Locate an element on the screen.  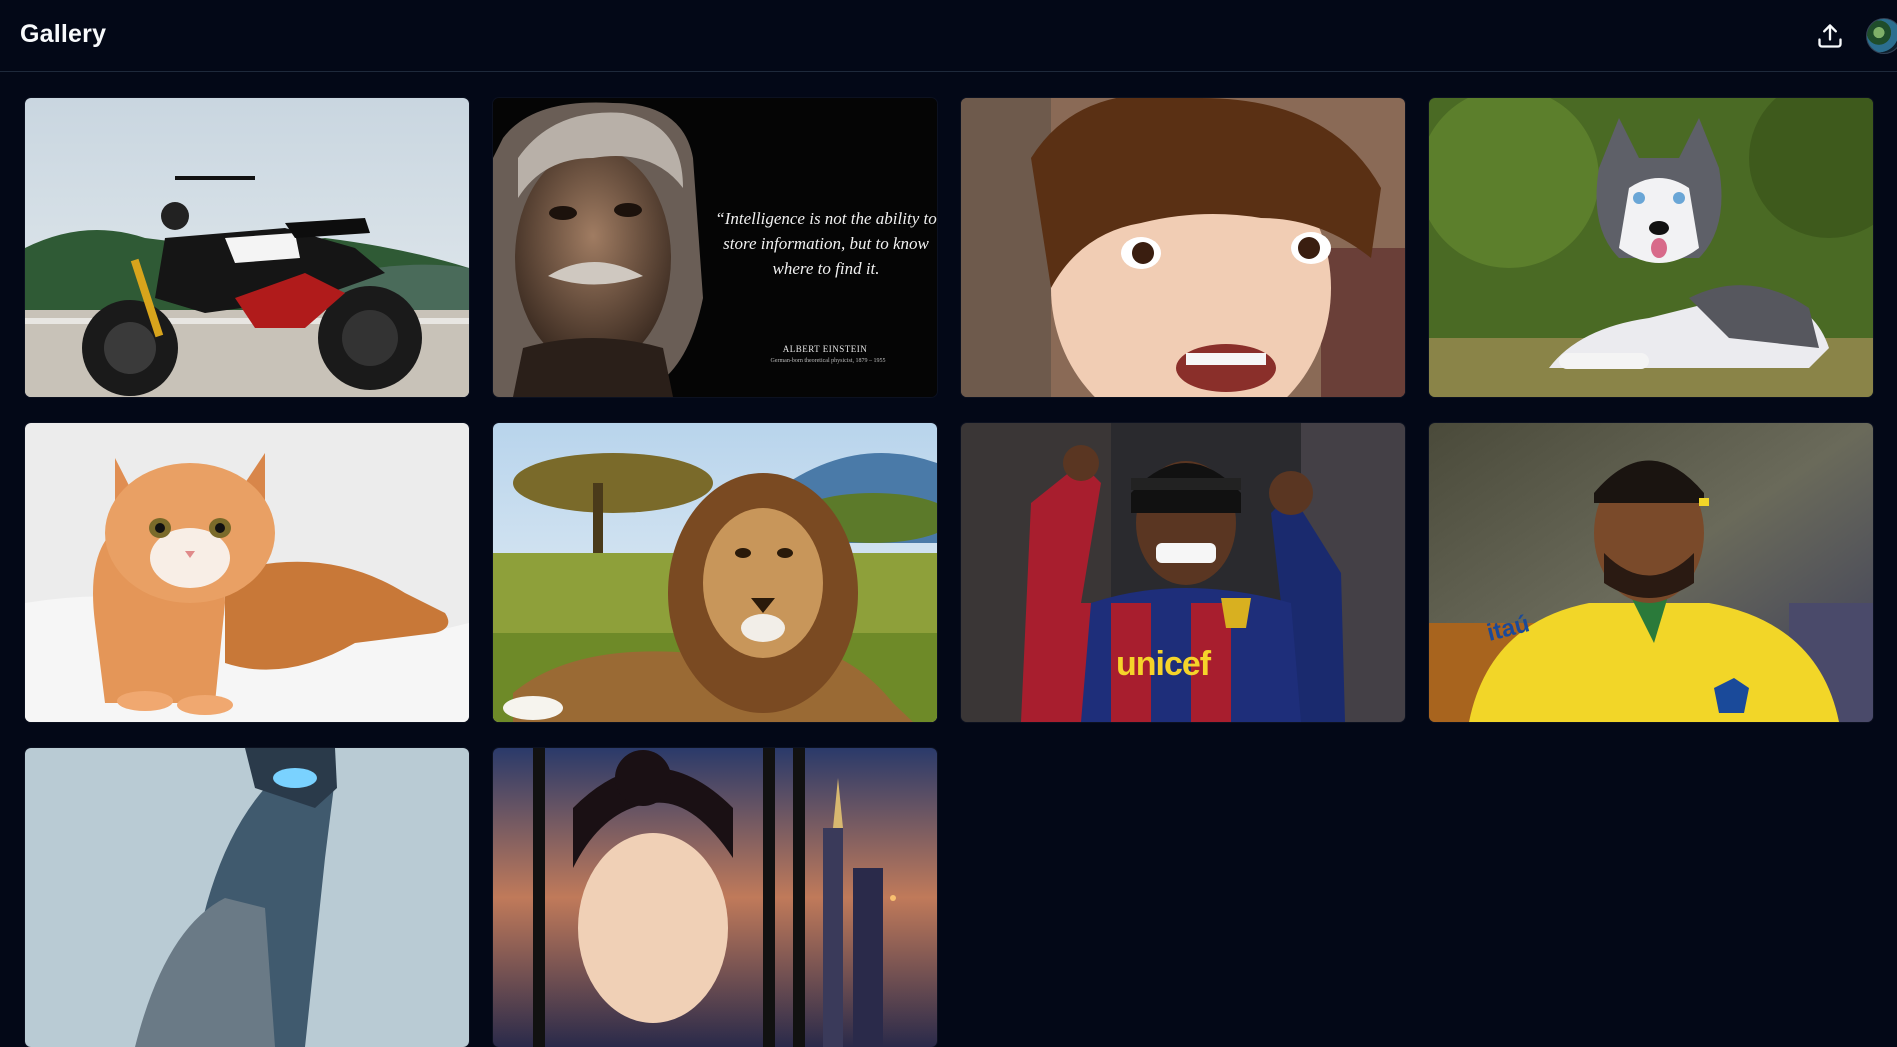
page-title: Gallery is located at coordinates (63, 34).